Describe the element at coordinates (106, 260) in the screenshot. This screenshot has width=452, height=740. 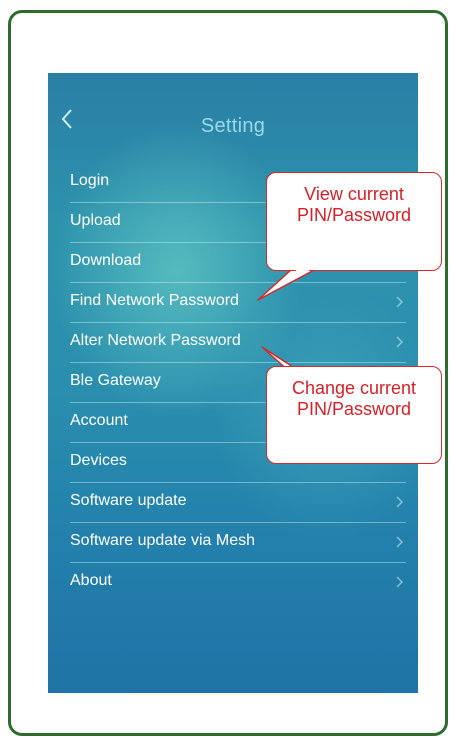
I see `menu-item-label: Download` at that location.